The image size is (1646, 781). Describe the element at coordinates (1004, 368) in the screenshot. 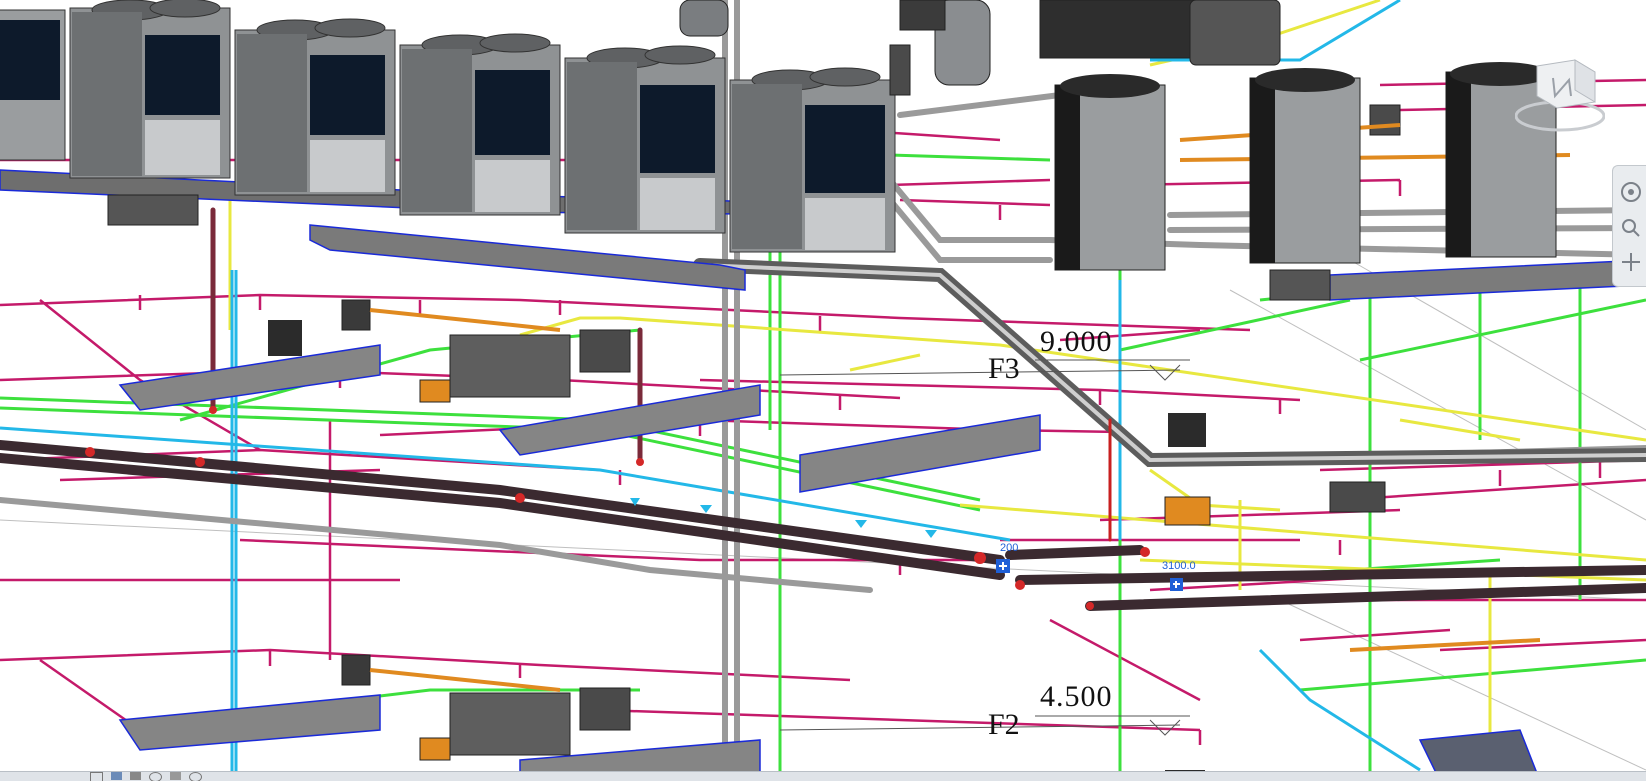

I see `level-f3-name: F3` at that location.